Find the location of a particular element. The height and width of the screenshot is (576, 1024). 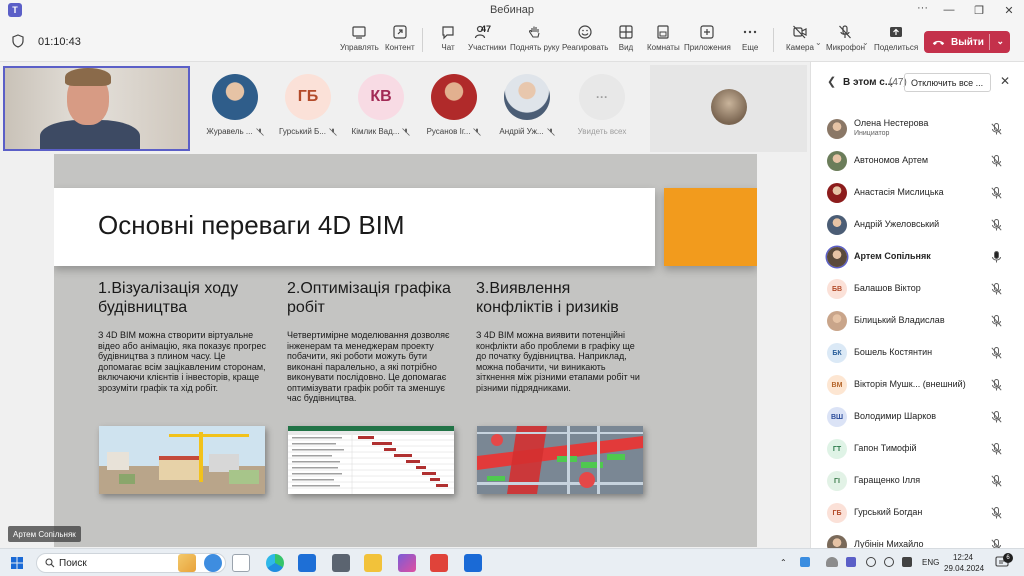

store-icon is located at coordinates (341, 563).